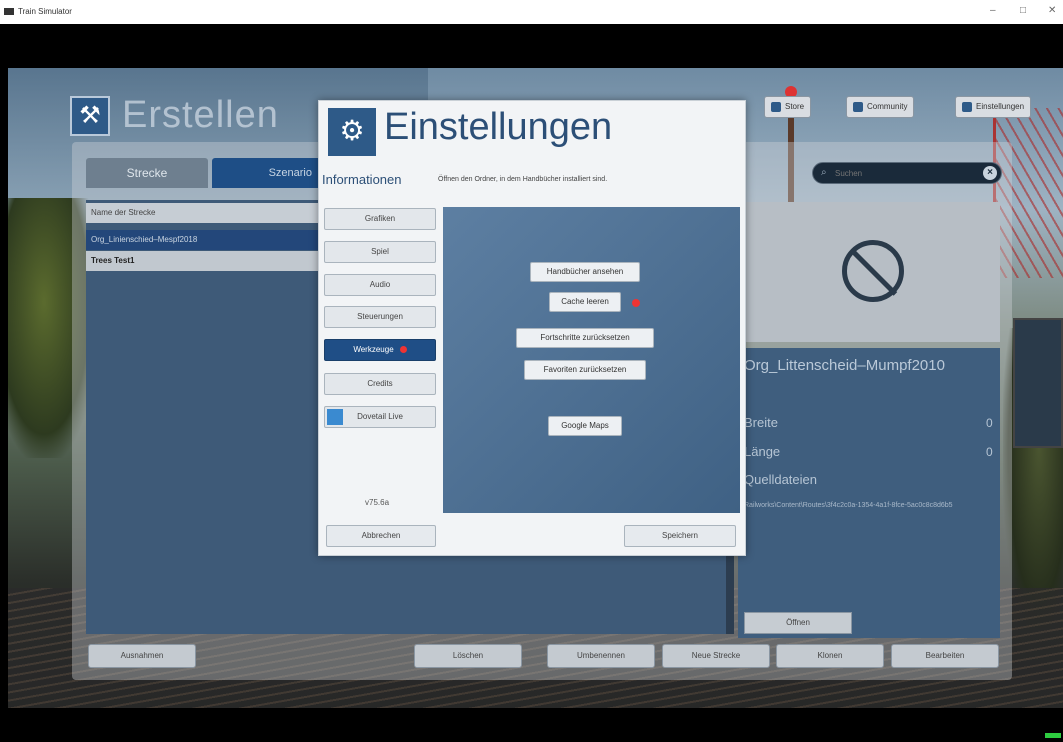  Describe the element at coordinates (498, 127) in the screenshot. I see `dialog-title: Einstellungen` at that location.